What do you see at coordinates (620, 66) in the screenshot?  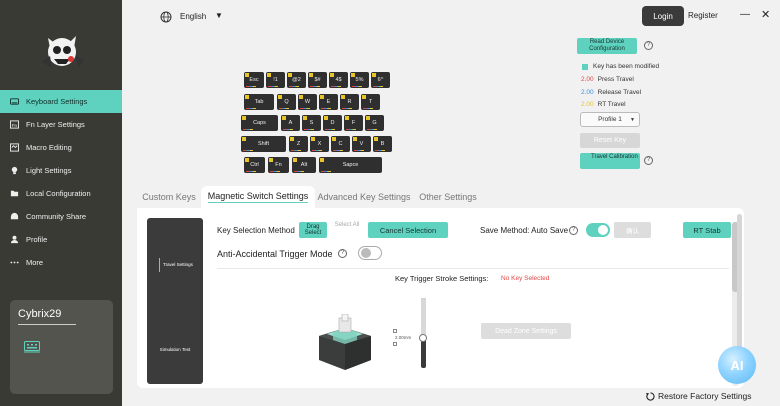 I see `modified-legend: Key has been modified` at bounding box center [620, 66].